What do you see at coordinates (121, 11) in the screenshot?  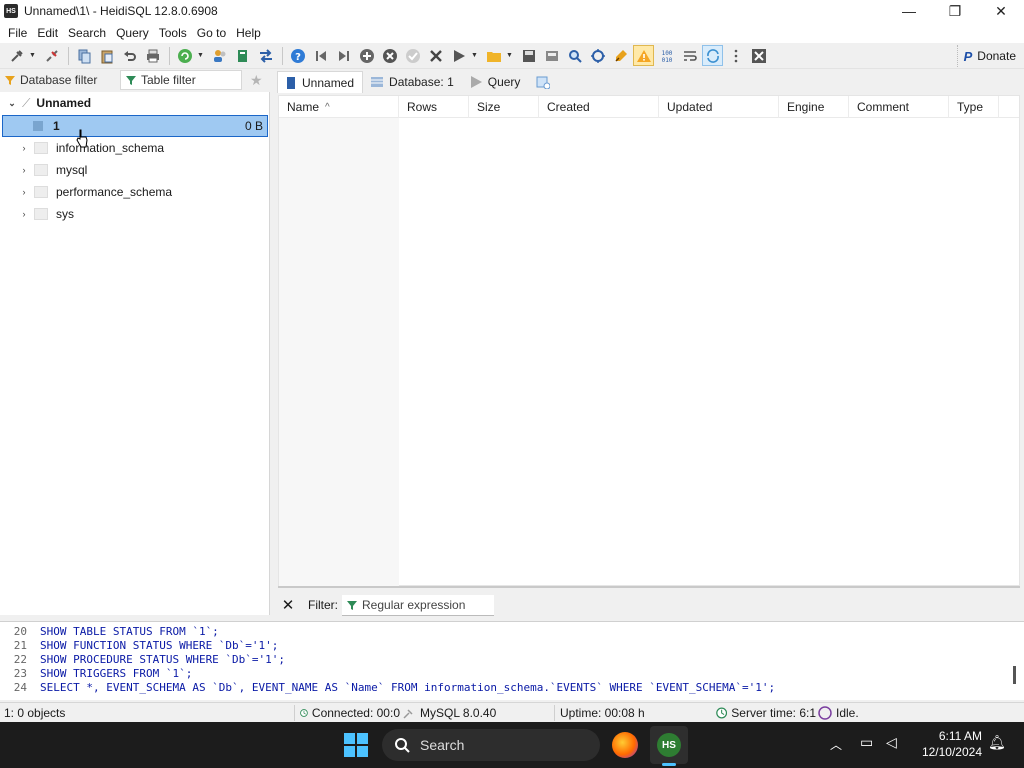 I see `window-title: Unnamed\1\ - HeidiSQL 12.8.0.6908` at bounding box center [121, 11].